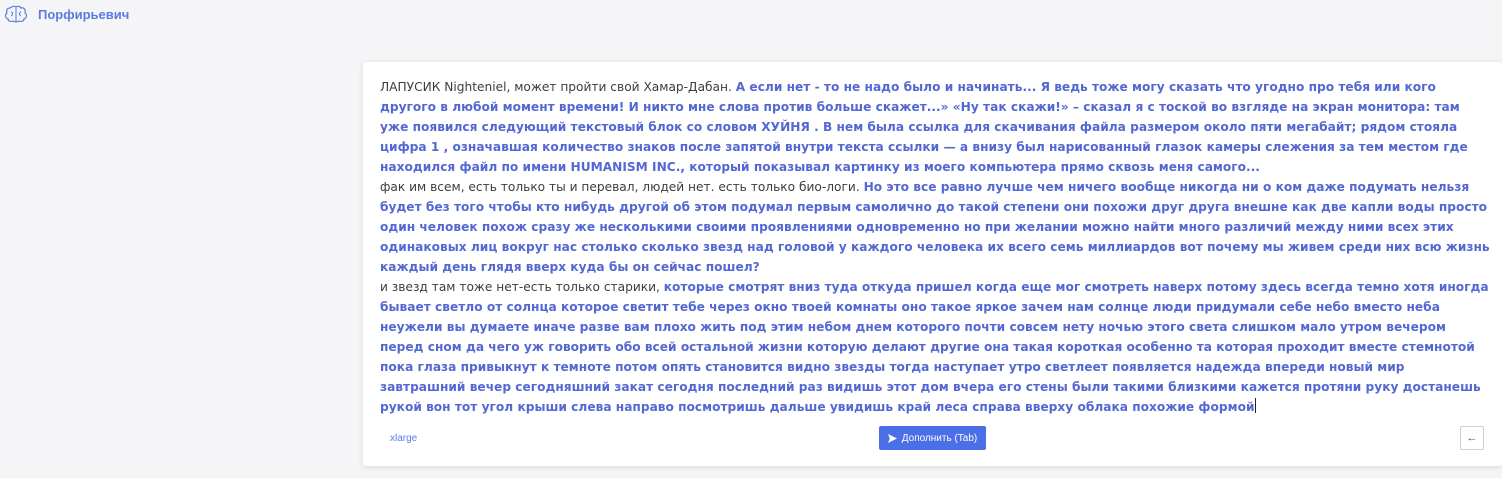 This screenshot has height=478, width=1502. I want to click on back-button: ←, so click(1472, 438).